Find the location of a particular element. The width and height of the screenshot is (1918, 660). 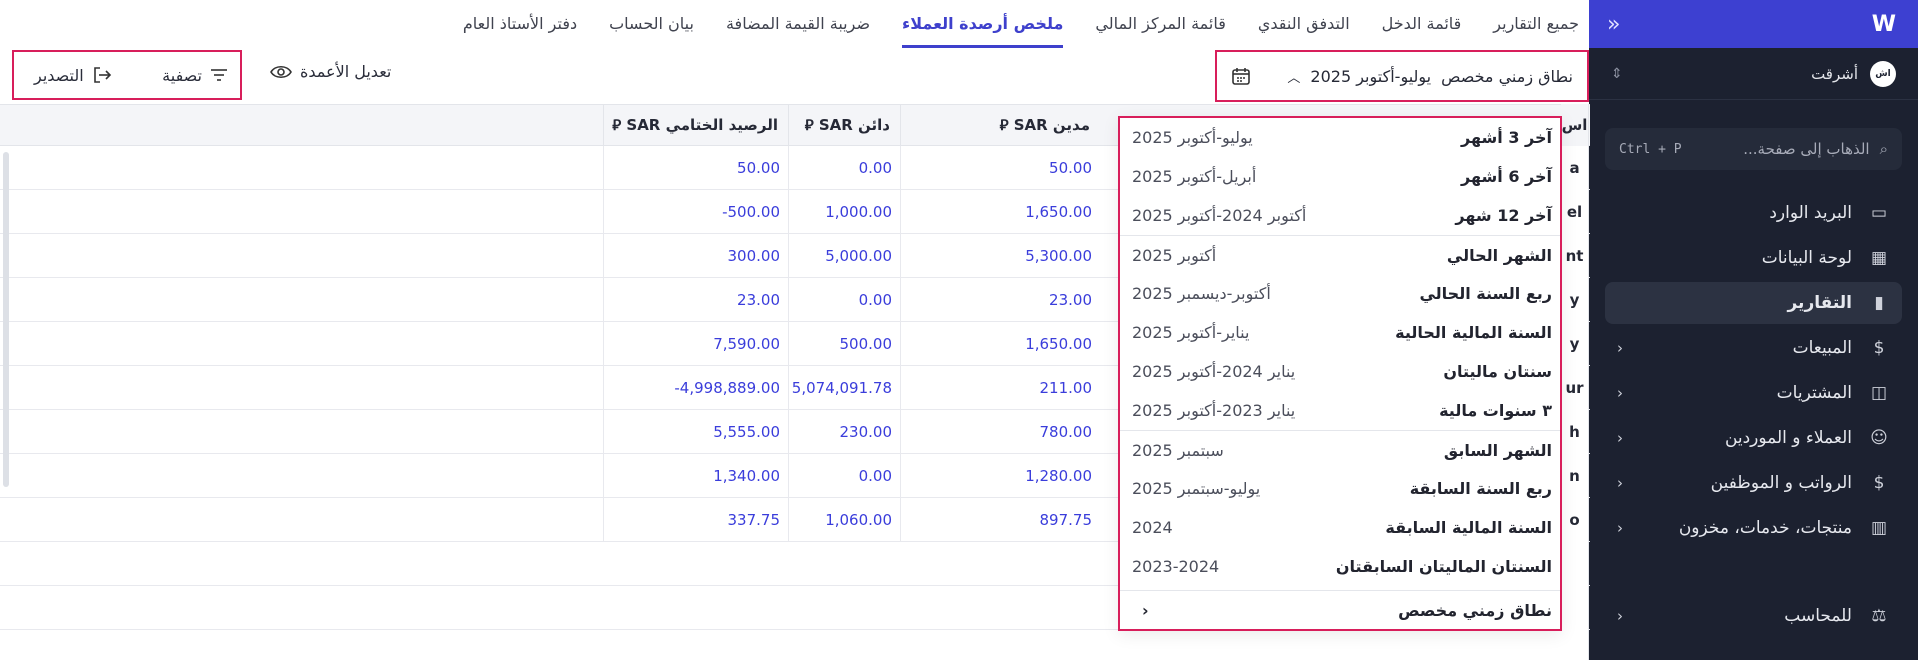

inbox-icon: ▭ is located at coordinates (1879, 213).